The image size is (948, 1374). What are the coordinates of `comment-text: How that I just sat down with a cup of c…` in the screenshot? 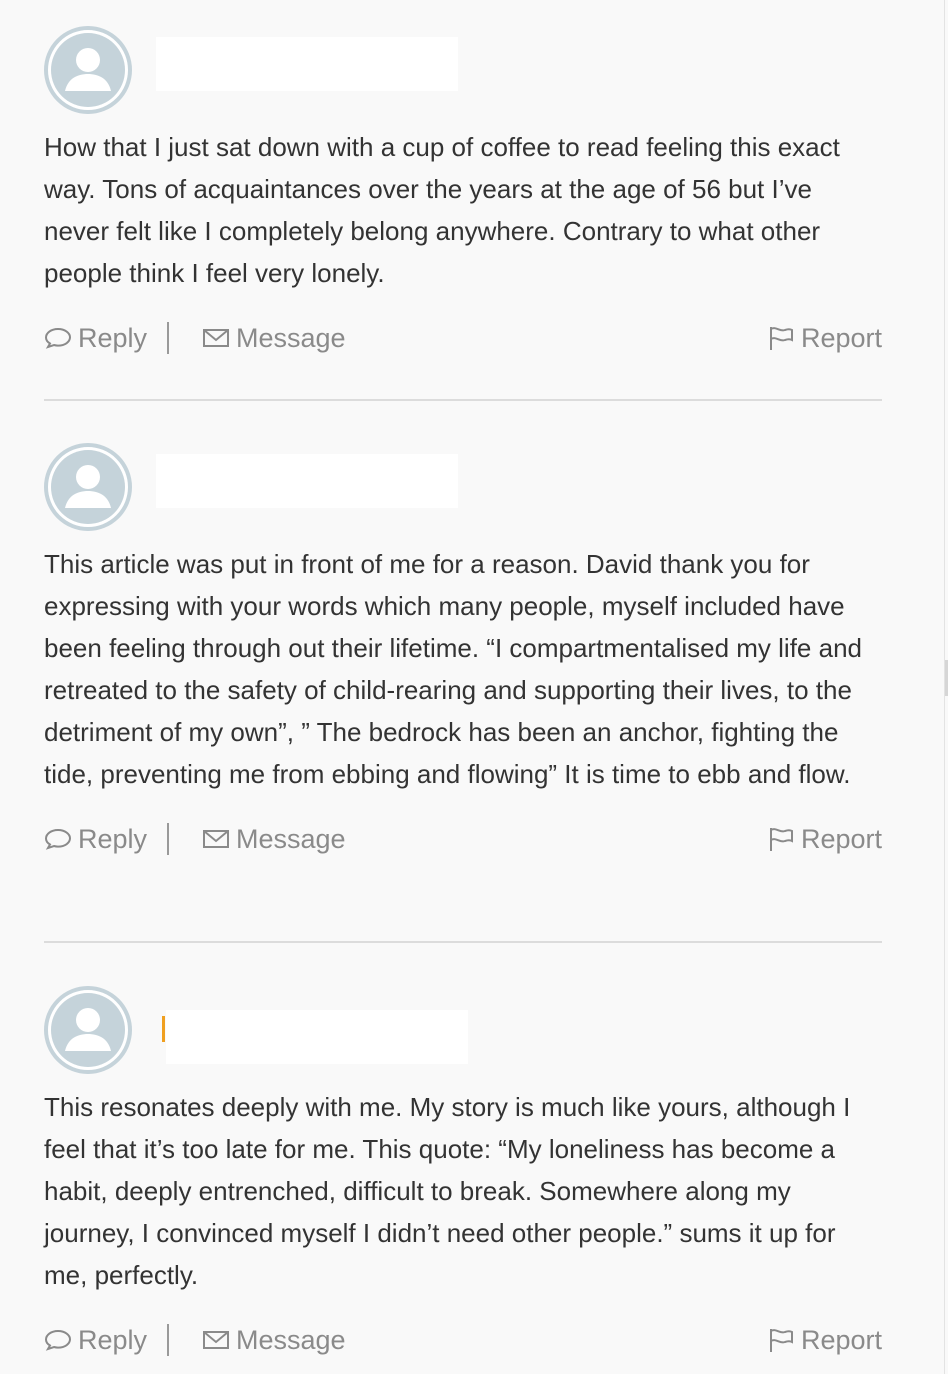 It's located at (442, 210).